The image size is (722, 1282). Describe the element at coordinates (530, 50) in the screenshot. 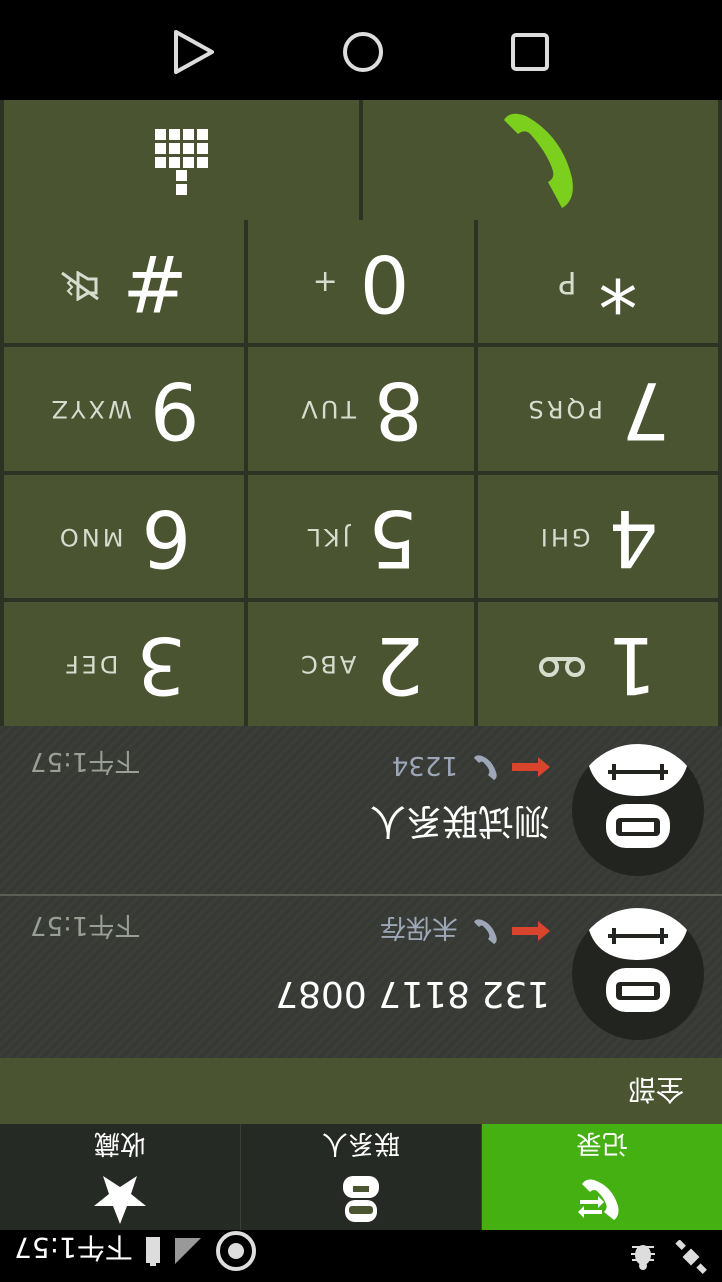

I see `recents-button` at that location.